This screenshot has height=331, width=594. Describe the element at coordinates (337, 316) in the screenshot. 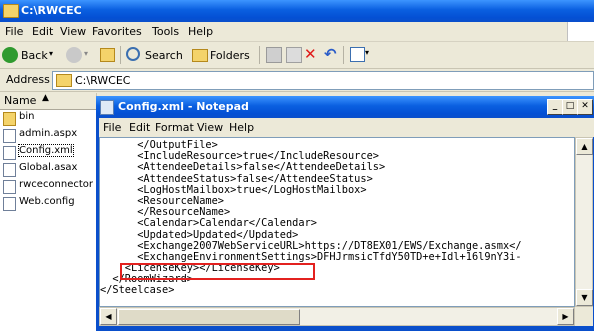

I see `horizontal-scrollbar: ◀ ▶` at that location.